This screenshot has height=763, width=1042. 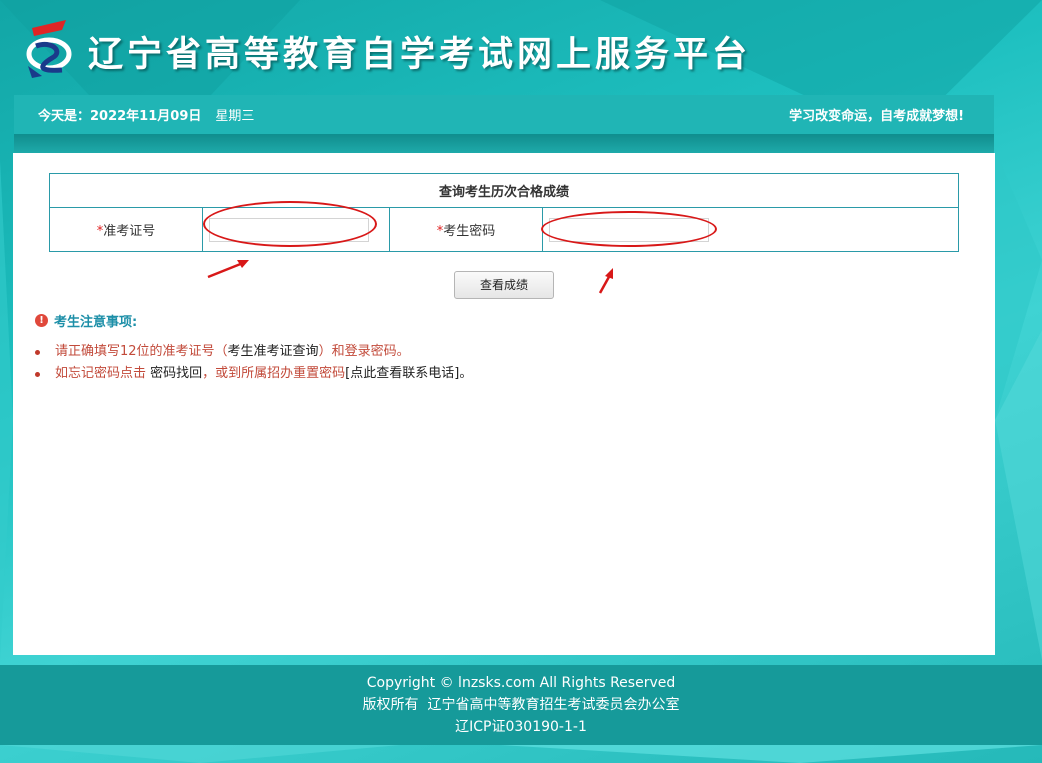 What do you see at coordinates (129, 231) in the screenshot?
I see `exam-id-label-text: 准考证号` at bounding box center [129, 231].